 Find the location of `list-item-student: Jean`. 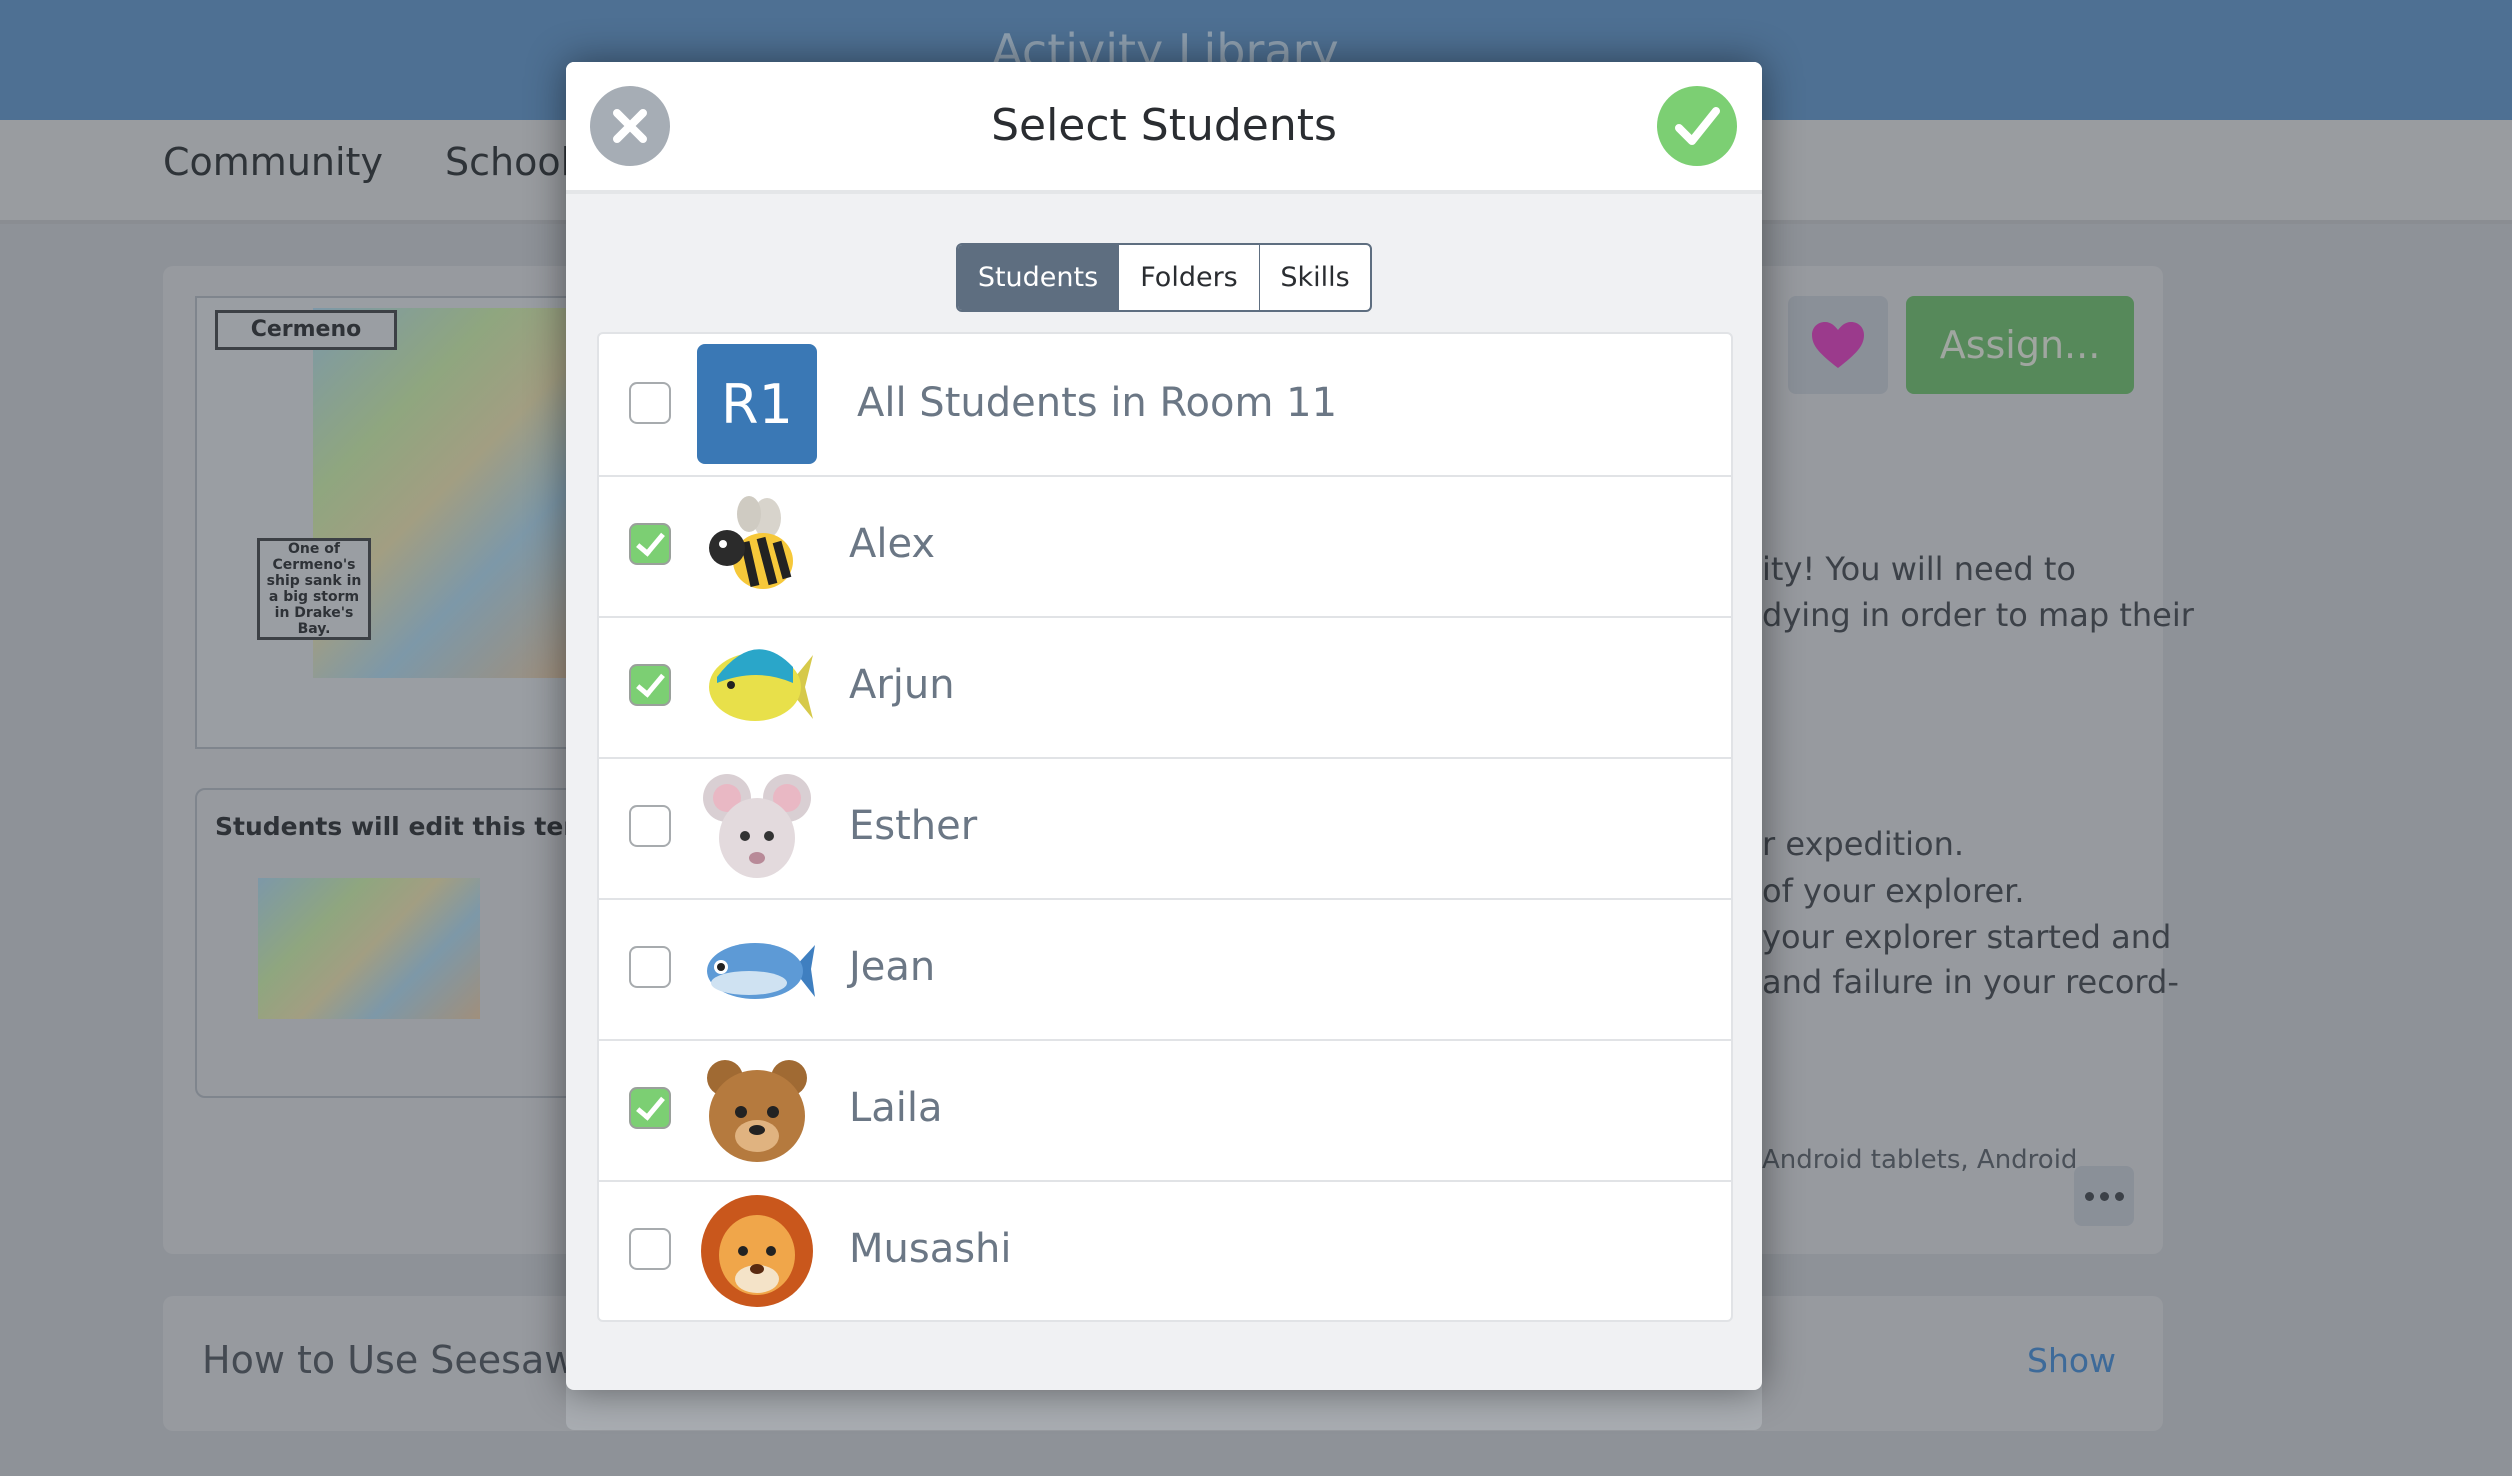

list-item-student: Jean is located at coordinates (1165, 969).